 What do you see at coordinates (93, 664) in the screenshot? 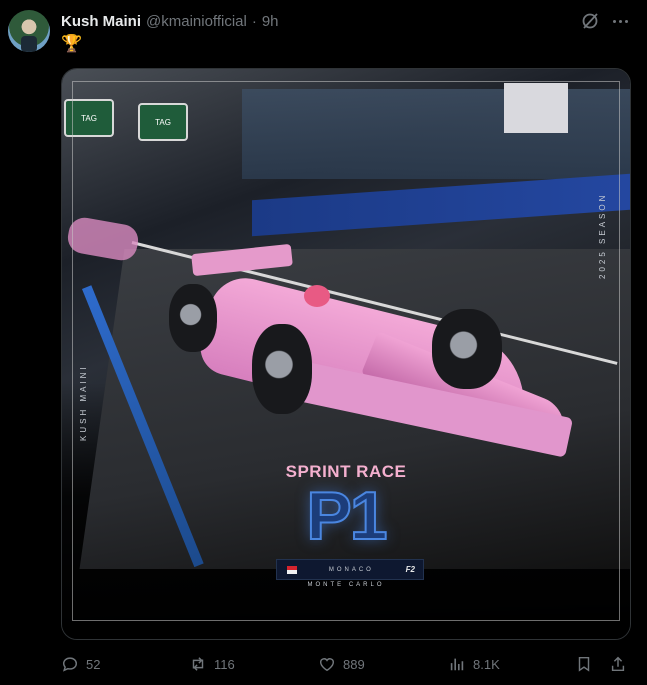
I see `reply-count: 52` at bounding box center [93, 664].